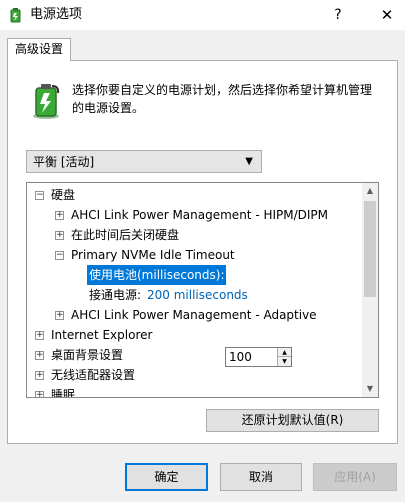 Image resolution: width=405 pixels, height=502 pixels. What do you see at coordinates (338, 15) in the screenshot?
I see `help-button: ?` at bounding box center [338, 15].